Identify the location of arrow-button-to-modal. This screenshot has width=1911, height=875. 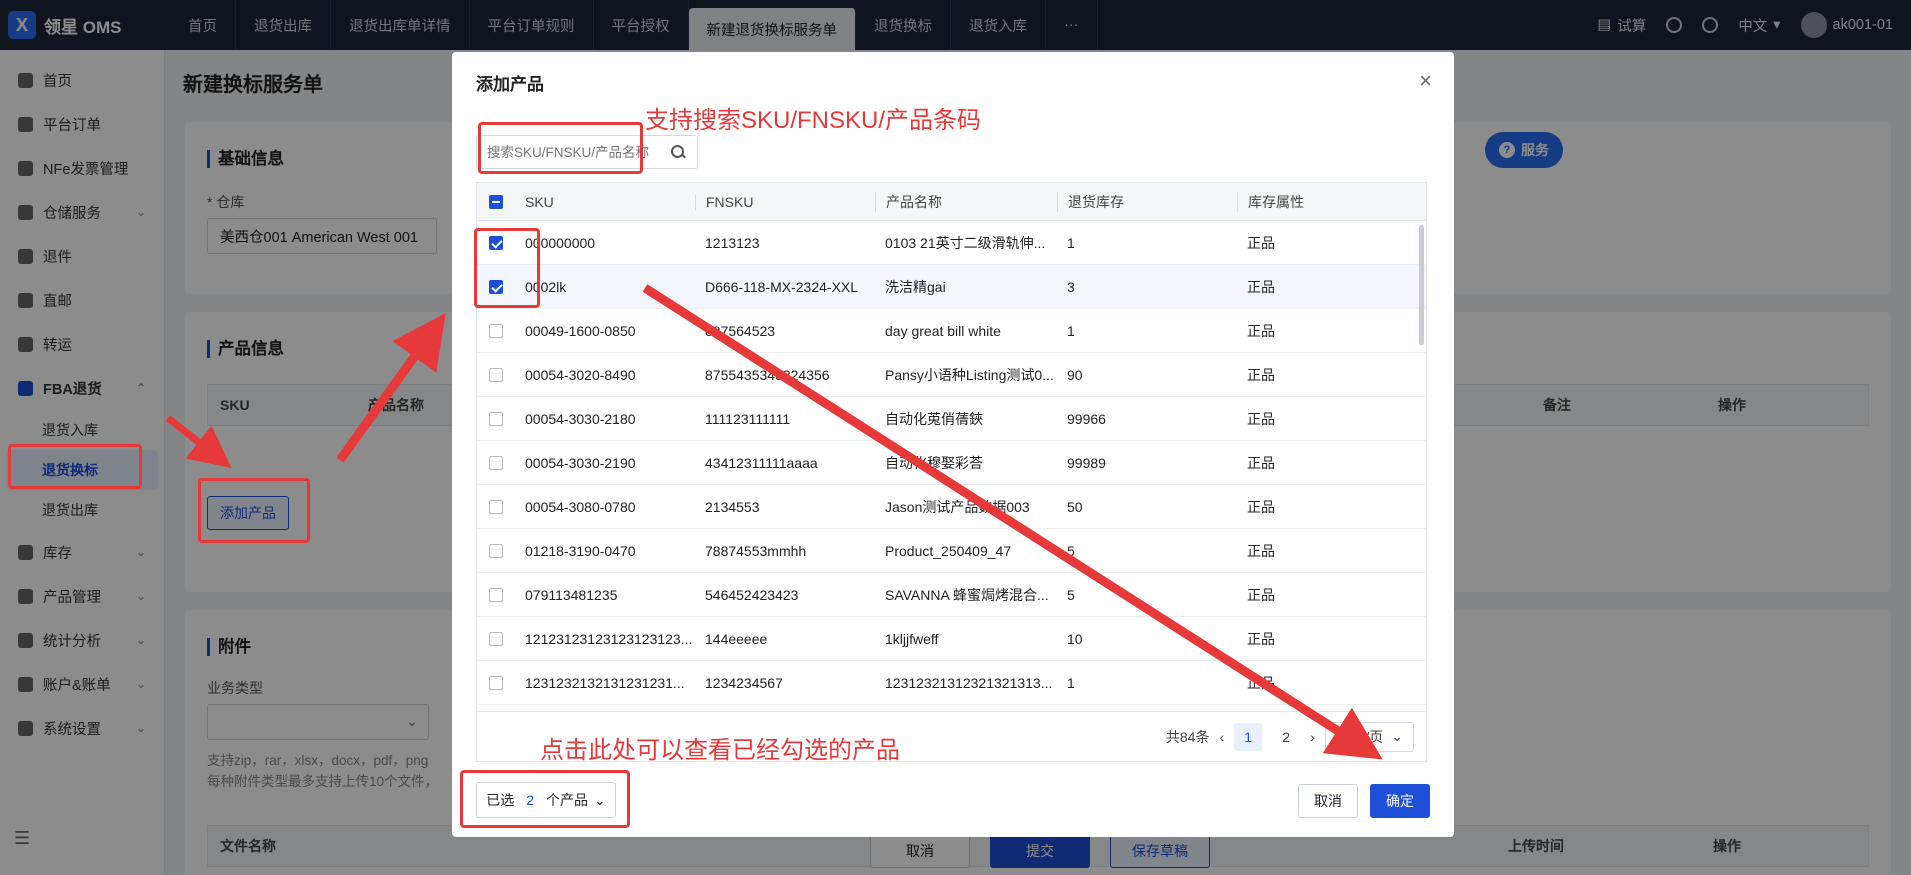
(391, 388).